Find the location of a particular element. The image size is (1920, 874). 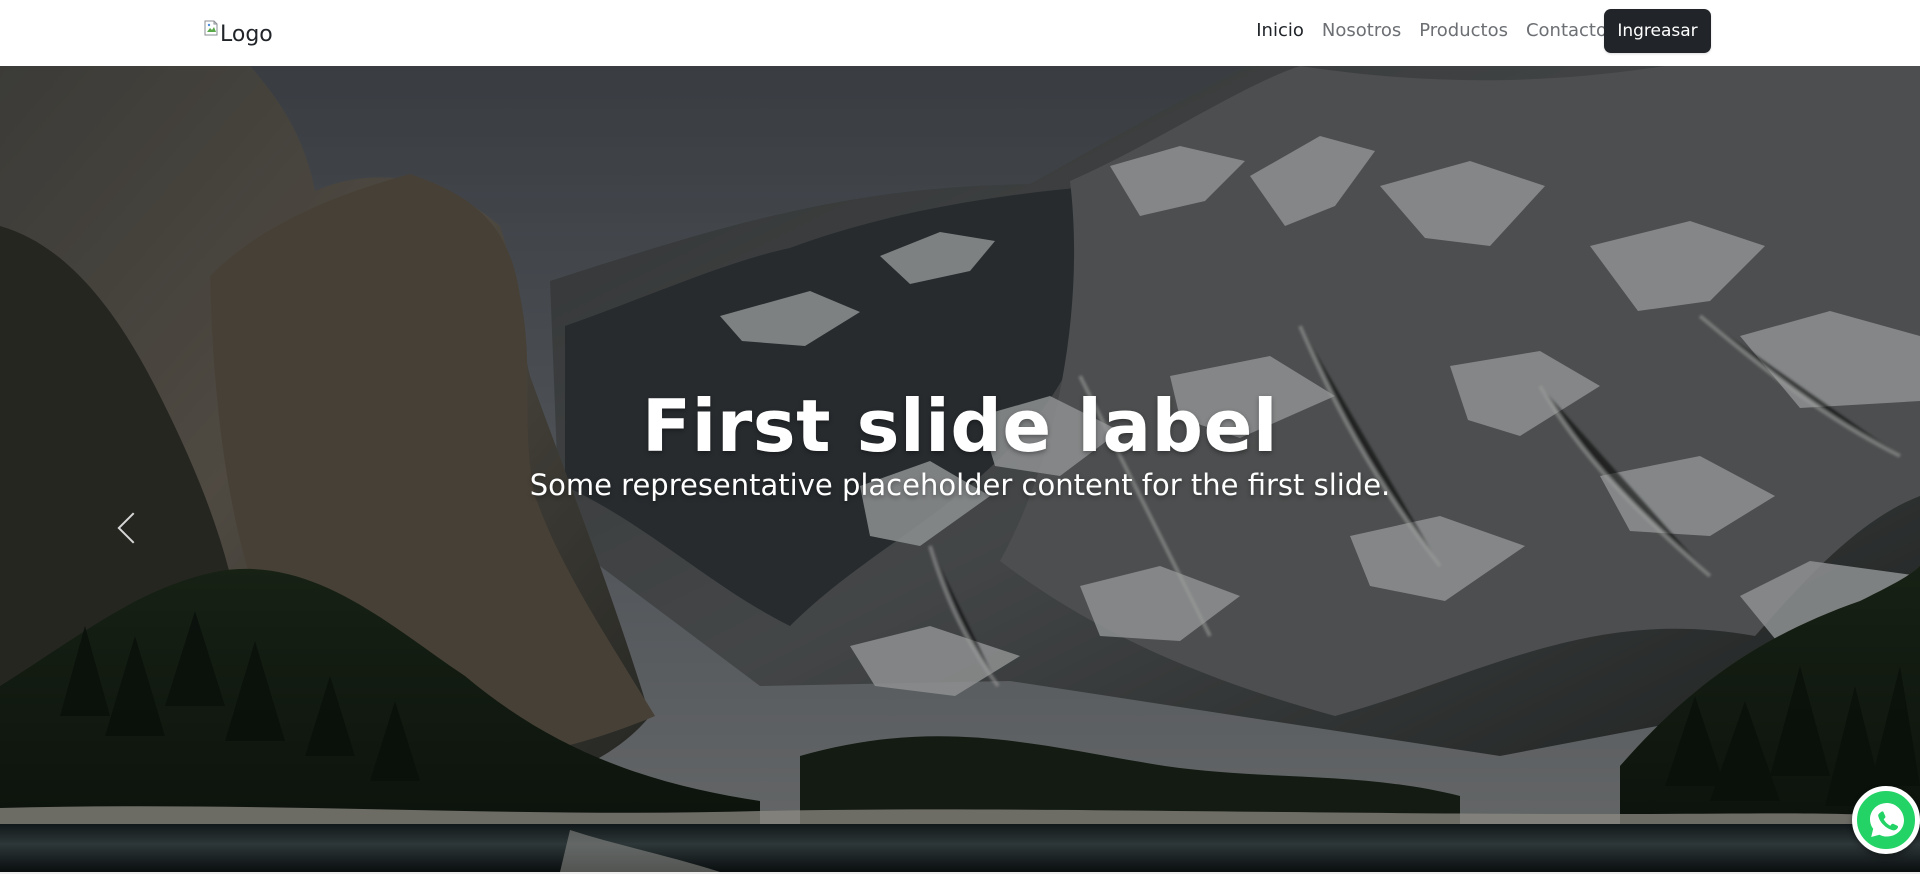

nav-item-contacto: Contacto is located at coordinates (1566, 30).